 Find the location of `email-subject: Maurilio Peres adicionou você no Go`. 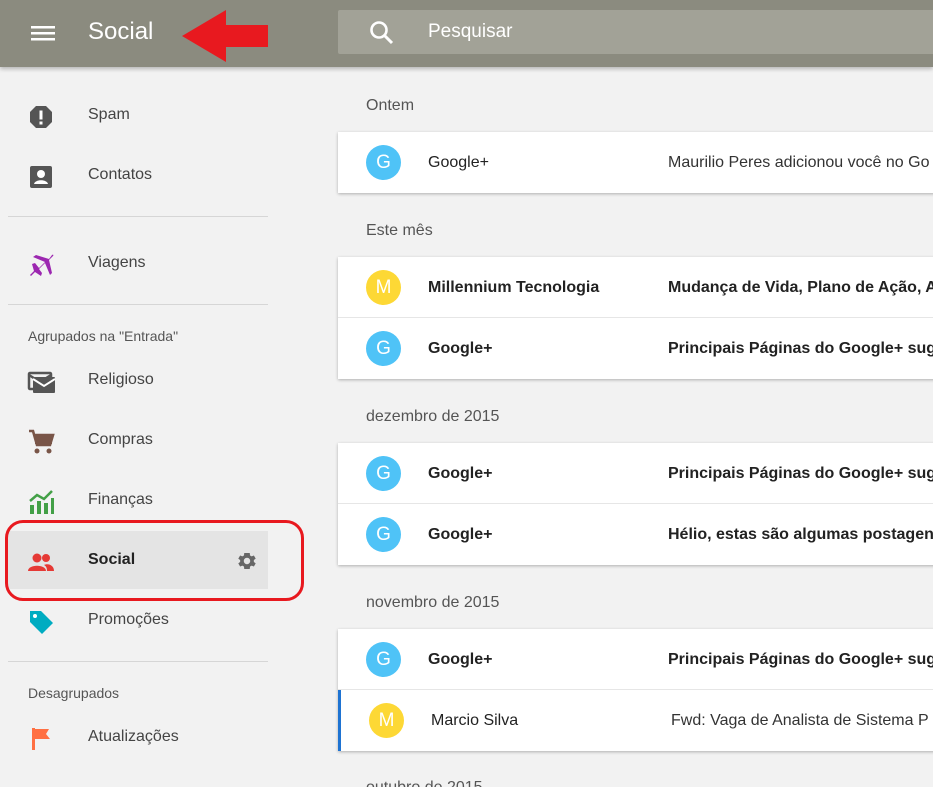

email-subject: Maurilio Peres adicionou você no Go is located at coordinates (799, 162).